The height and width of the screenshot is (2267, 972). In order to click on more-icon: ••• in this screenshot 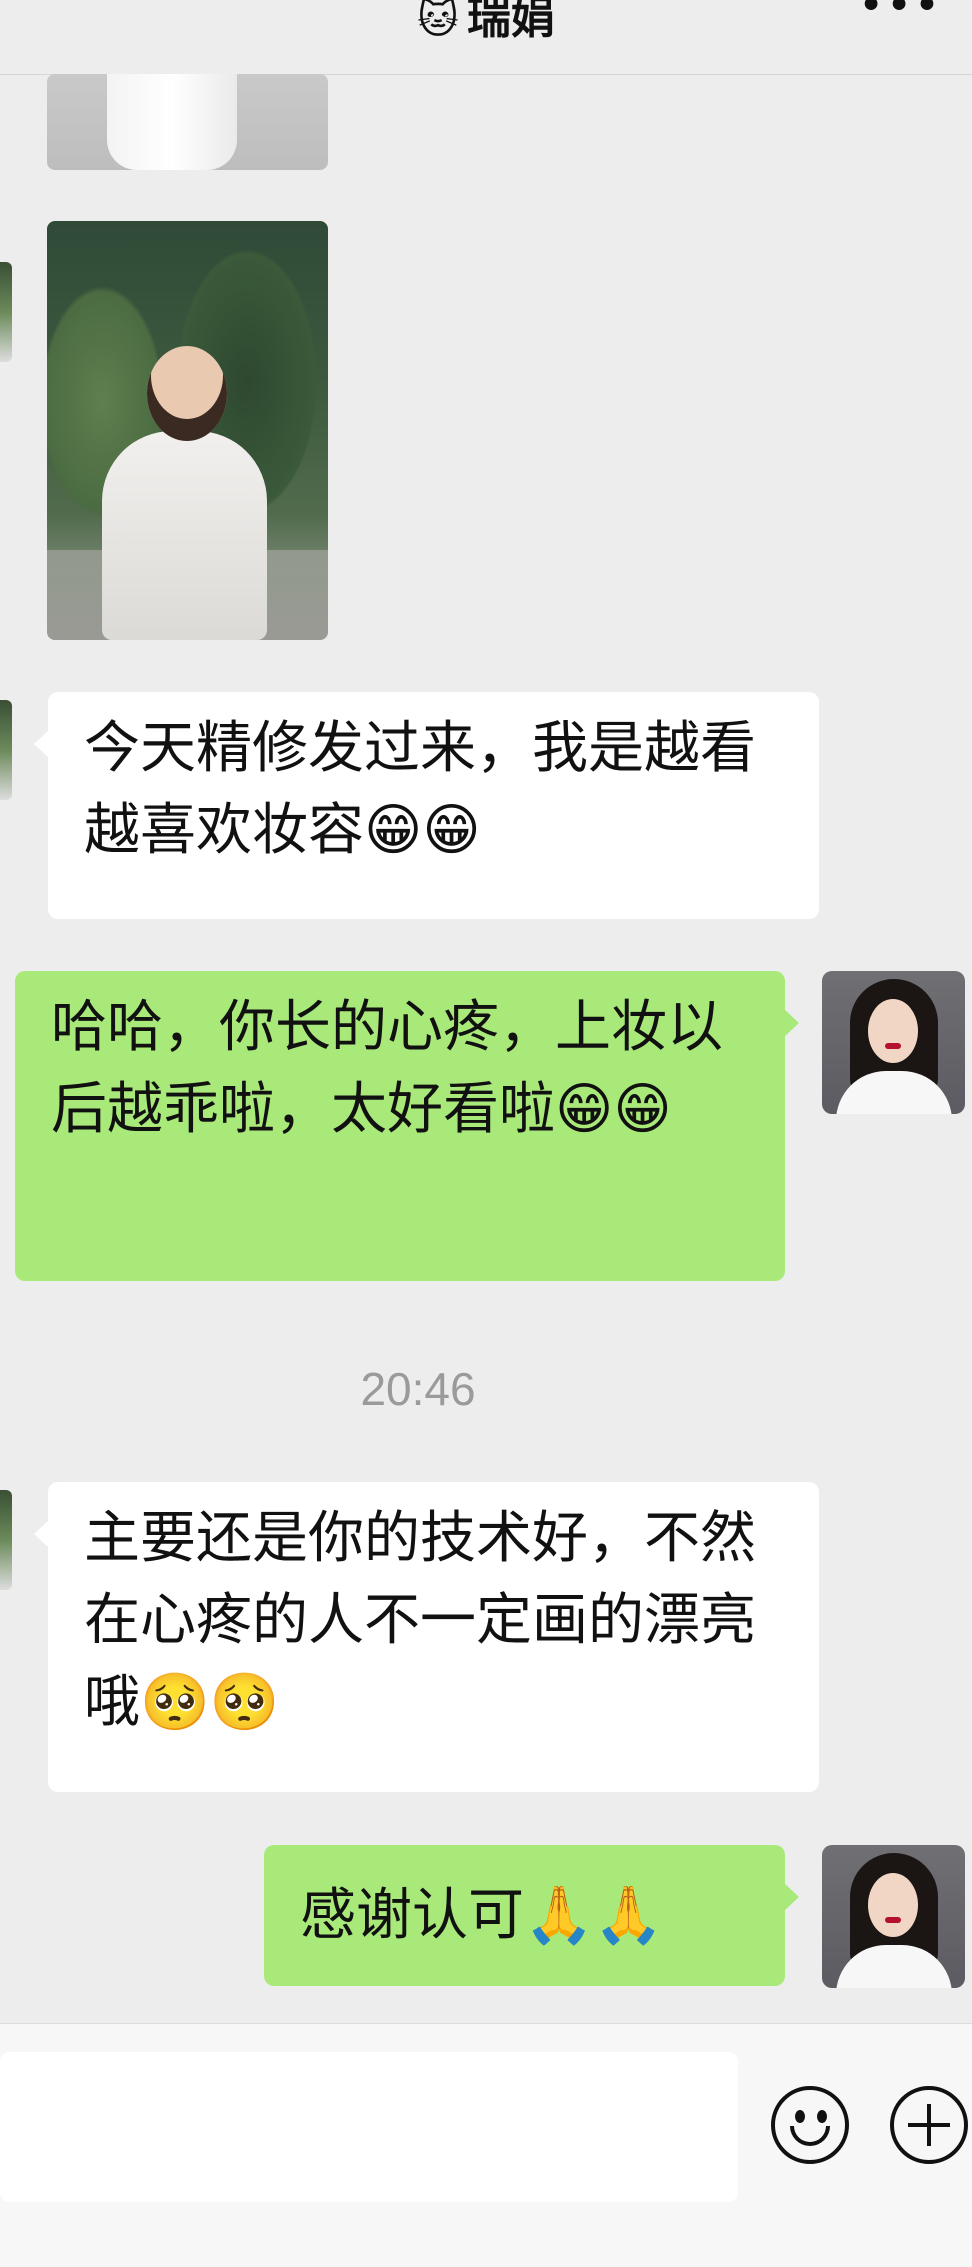, I will do `click(900, 15)`.